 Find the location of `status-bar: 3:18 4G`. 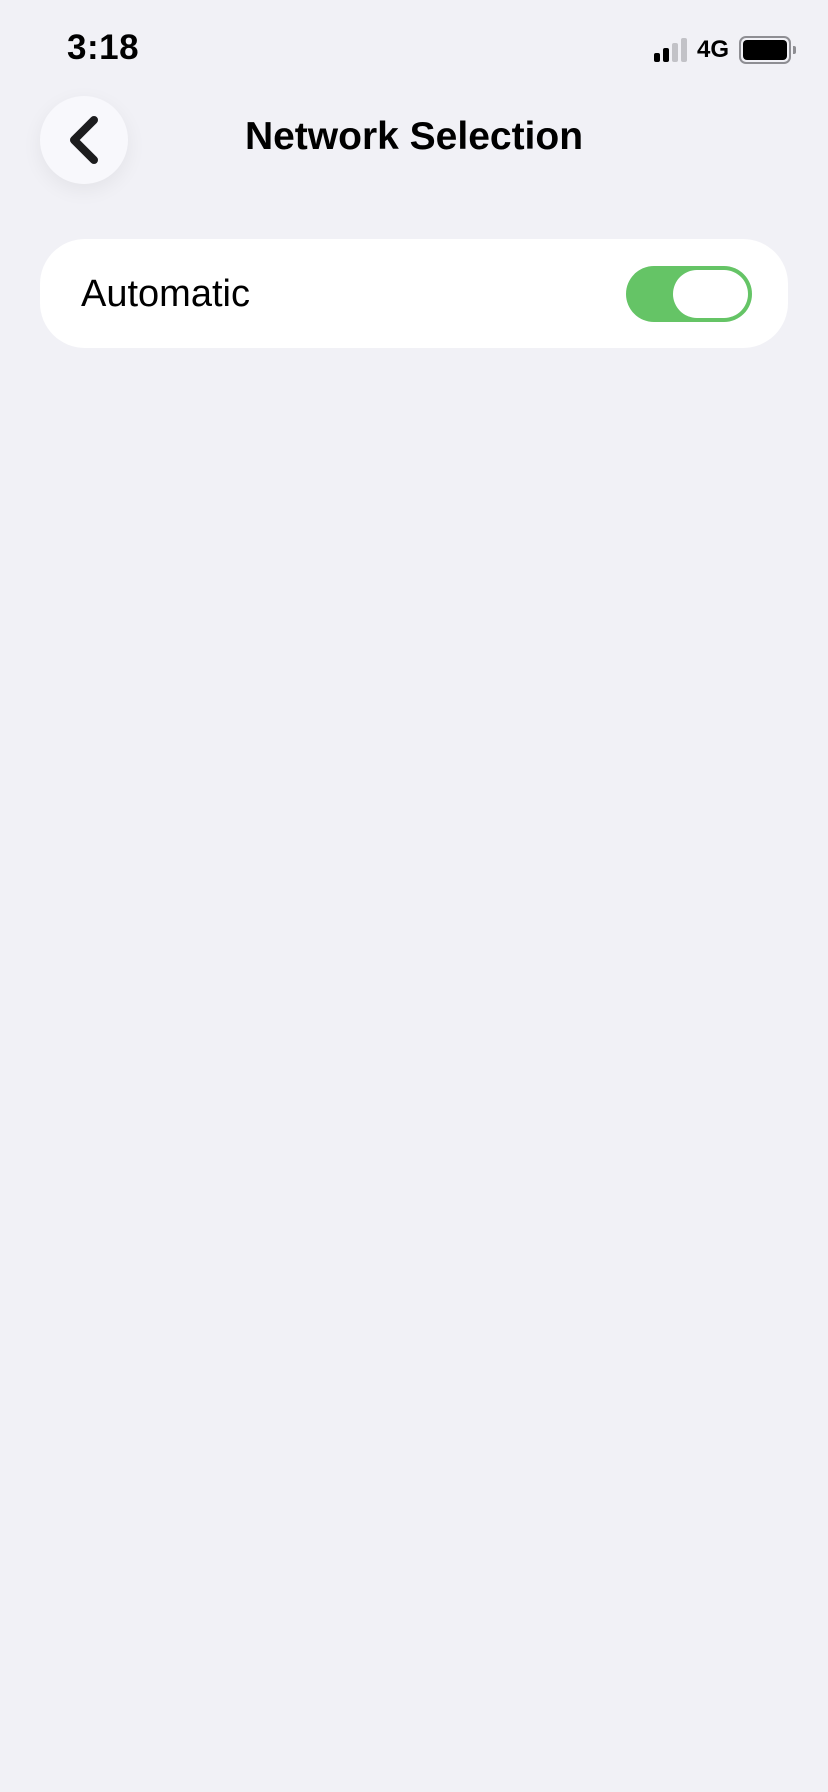

status-bar: 3:18 4G is located at coordinates (414, 50).